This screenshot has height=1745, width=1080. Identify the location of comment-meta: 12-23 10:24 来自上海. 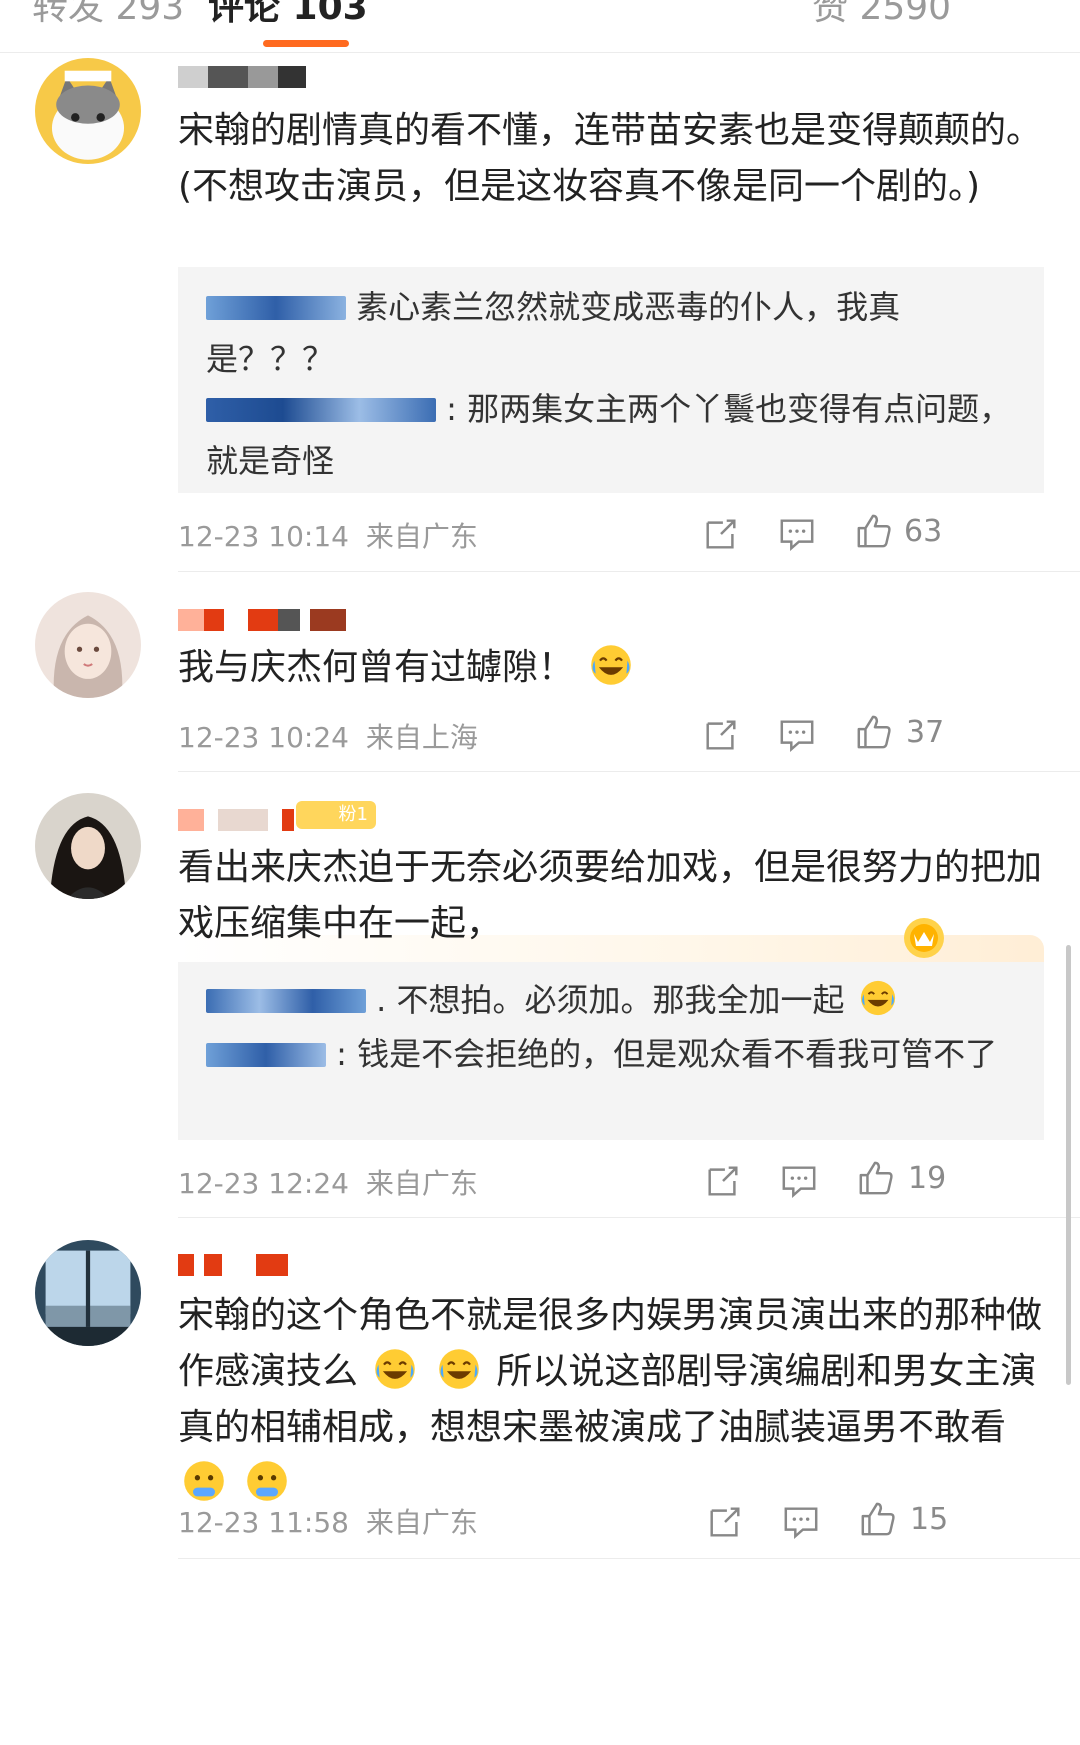
(328, 736).